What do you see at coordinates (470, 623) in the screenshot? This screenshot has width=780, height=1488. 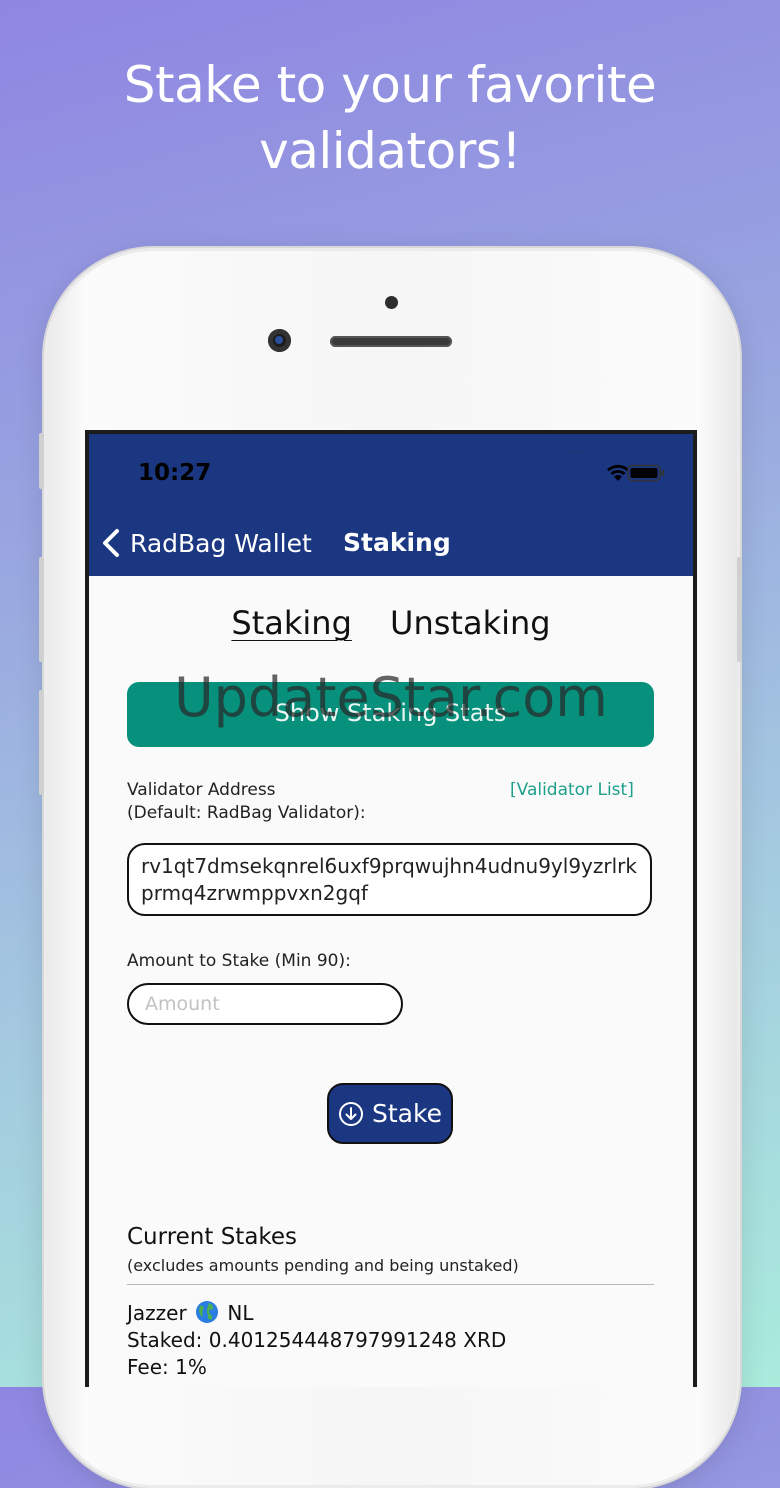 I see `tab-unstaking: Unstaking` at bounding box center [470, 623].